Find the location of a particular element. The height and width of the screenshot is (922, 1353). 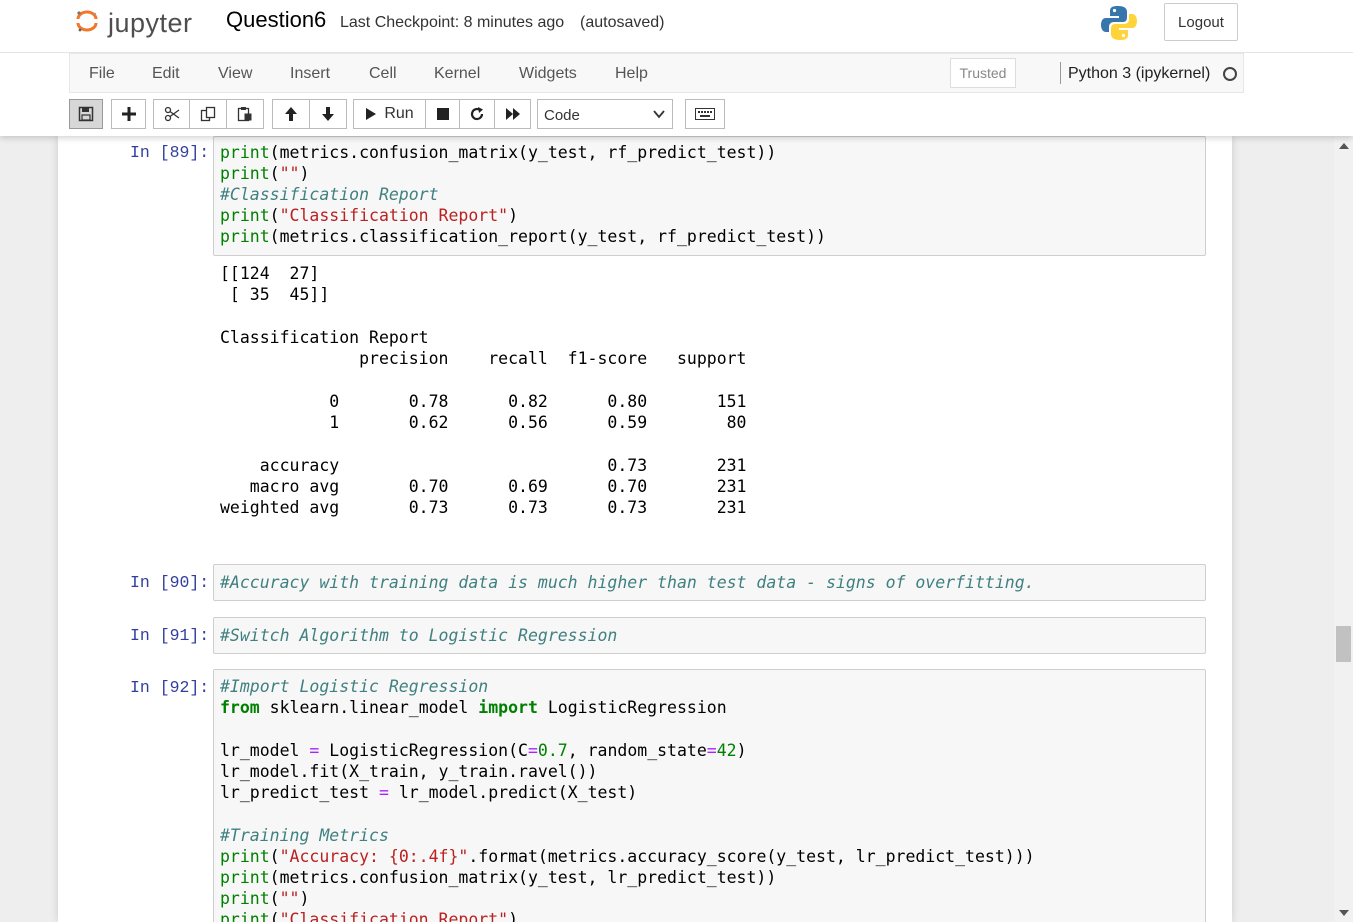

plus-icon is located at coordinates (128, 114).